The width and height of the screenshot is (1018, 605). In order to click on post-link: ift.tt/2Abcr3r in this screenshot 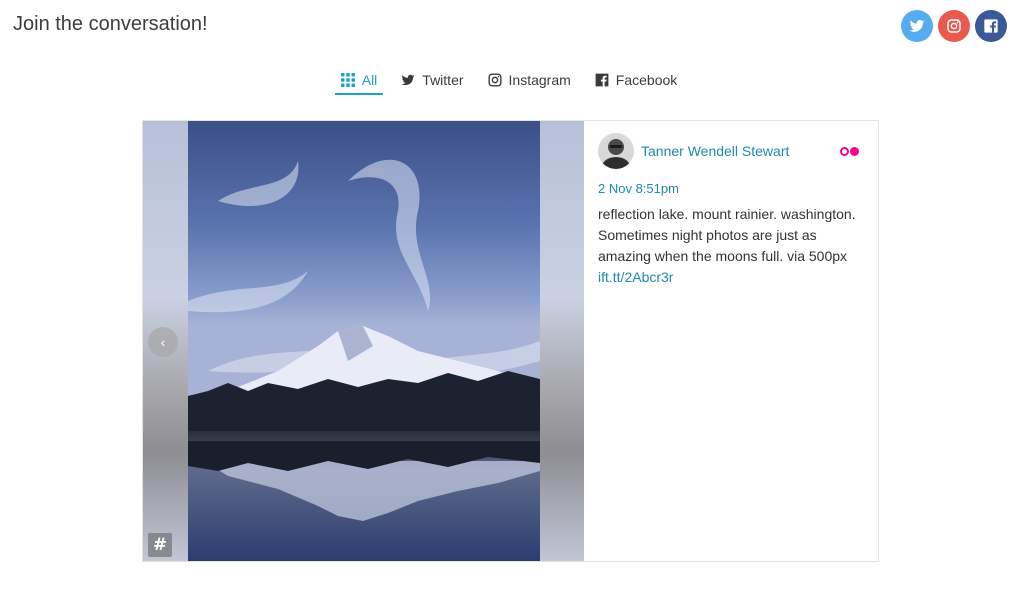, I will do `click(635, 277)`.